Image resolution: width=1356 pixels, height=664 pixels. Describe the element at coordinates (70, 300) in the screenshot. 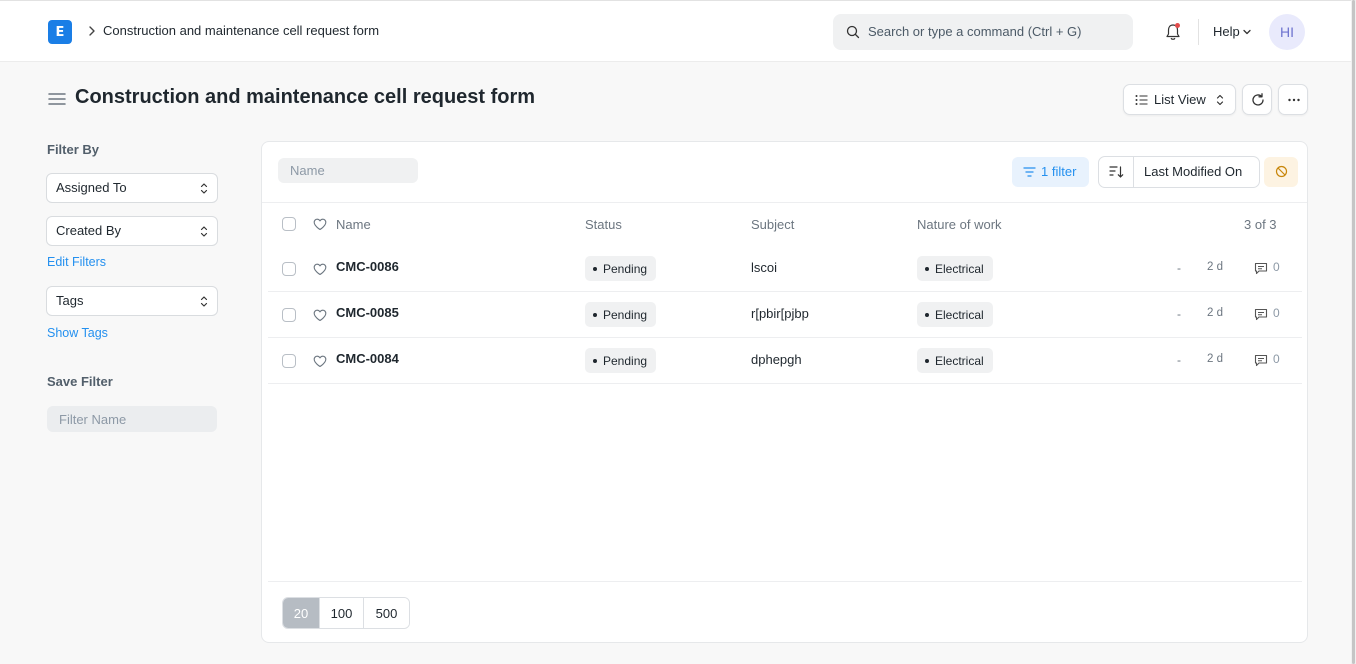

I see `tags-label: Tags` at that location.